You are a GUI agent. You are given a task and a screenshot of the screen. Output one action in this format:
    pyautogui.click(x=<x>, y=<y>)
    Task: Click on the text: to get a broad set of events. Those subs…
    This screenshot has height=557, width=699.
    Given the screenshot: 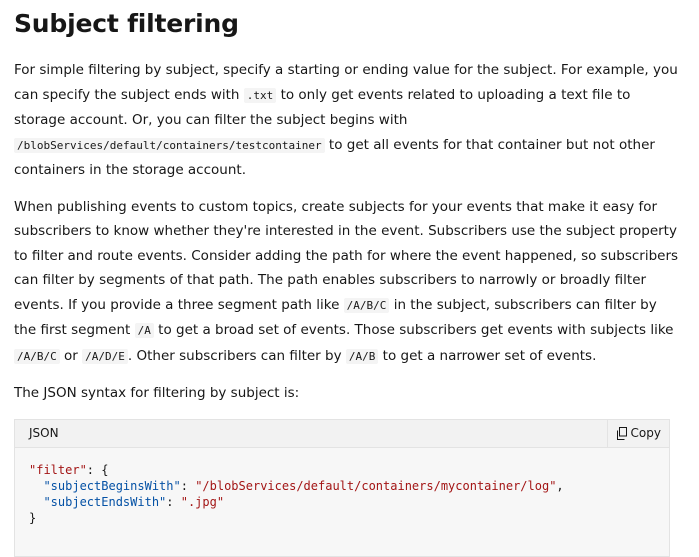 What is the action you would take?
    pyautogui.click(x=413, y=330)
    